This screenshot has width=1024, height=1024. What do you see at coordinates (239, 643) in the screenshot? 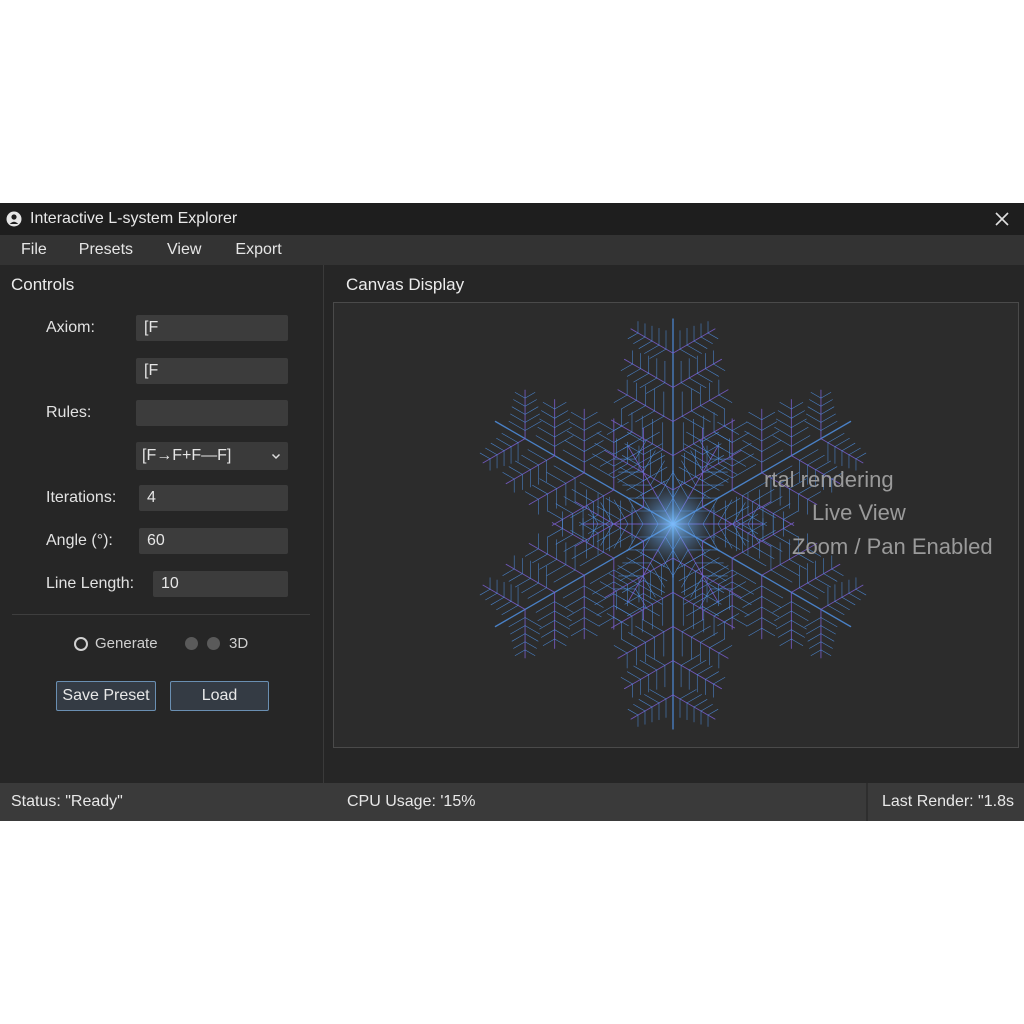
I see `mode-3d-label: 3D` at bounding box center [239, 643].